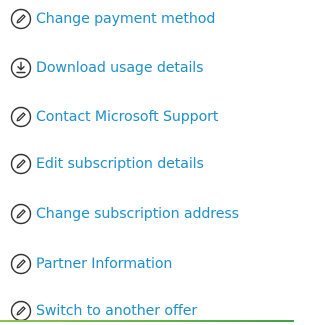 This screenshot has height=325, width=320. I want to click on menu-item-label: Switch to another offer, so click(117, 311).